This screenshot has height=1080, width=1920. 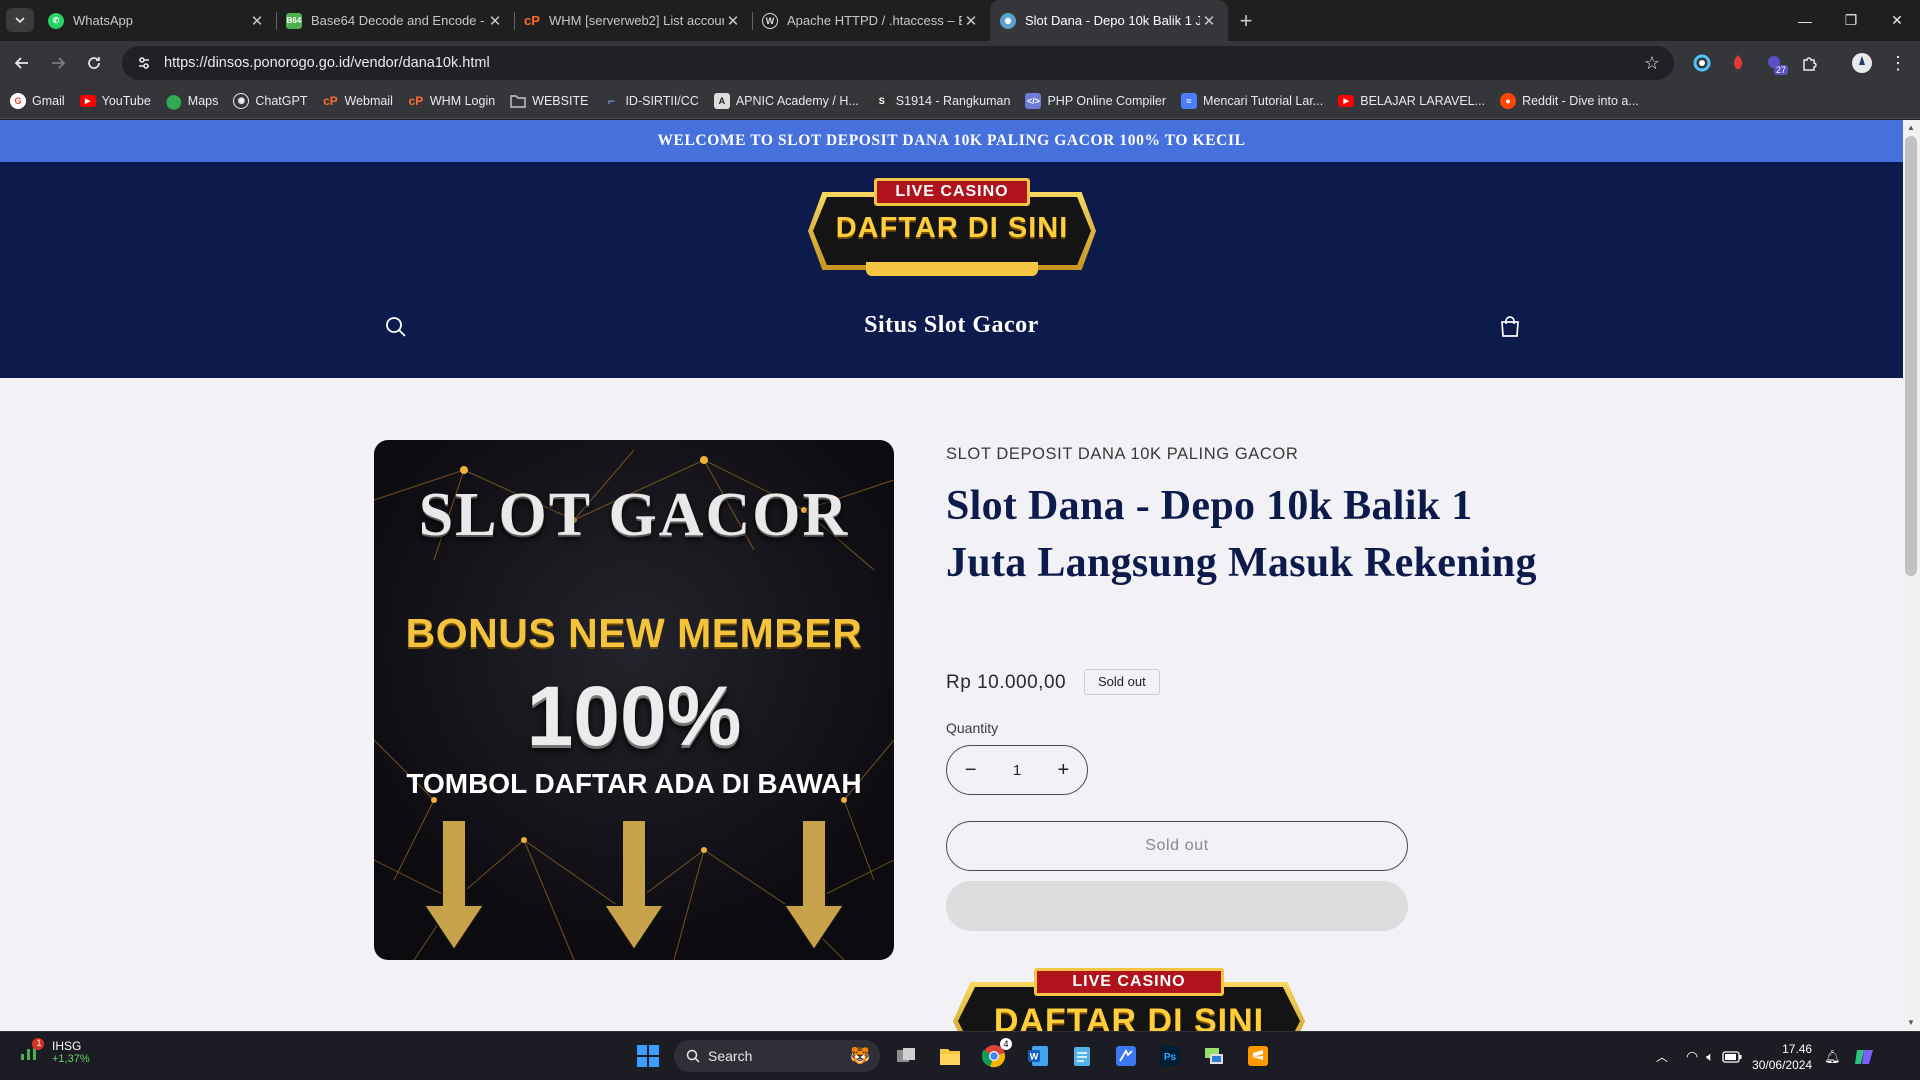 I want to click on bookmark-webmail: cP Webmail, so click(x=357, y=101).